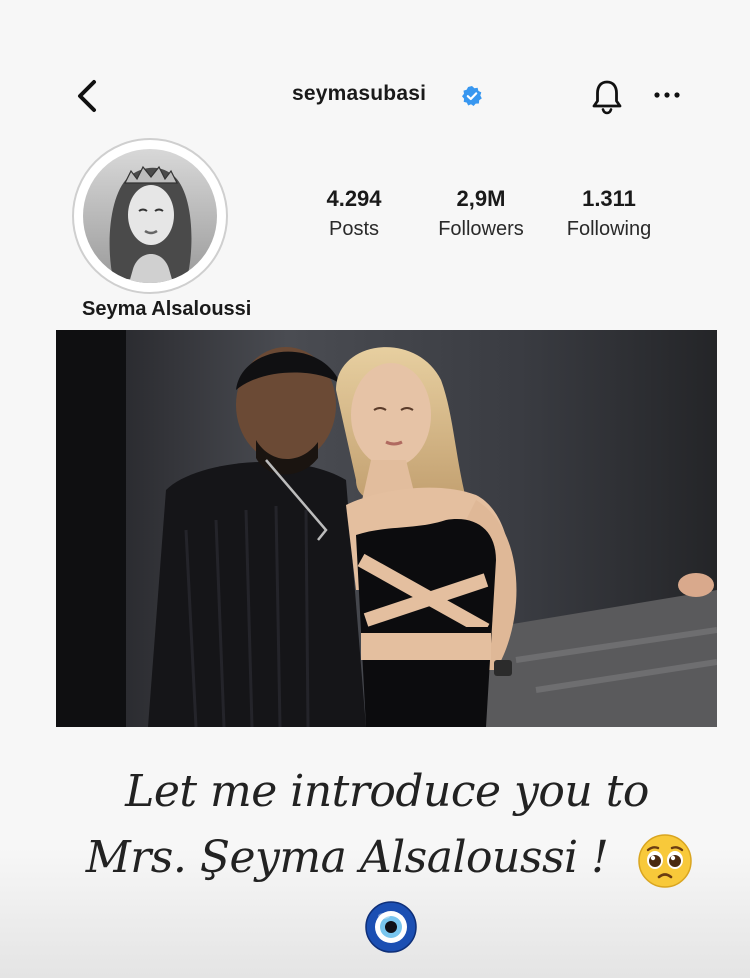  I want to click on avatar, so click(150, 216).